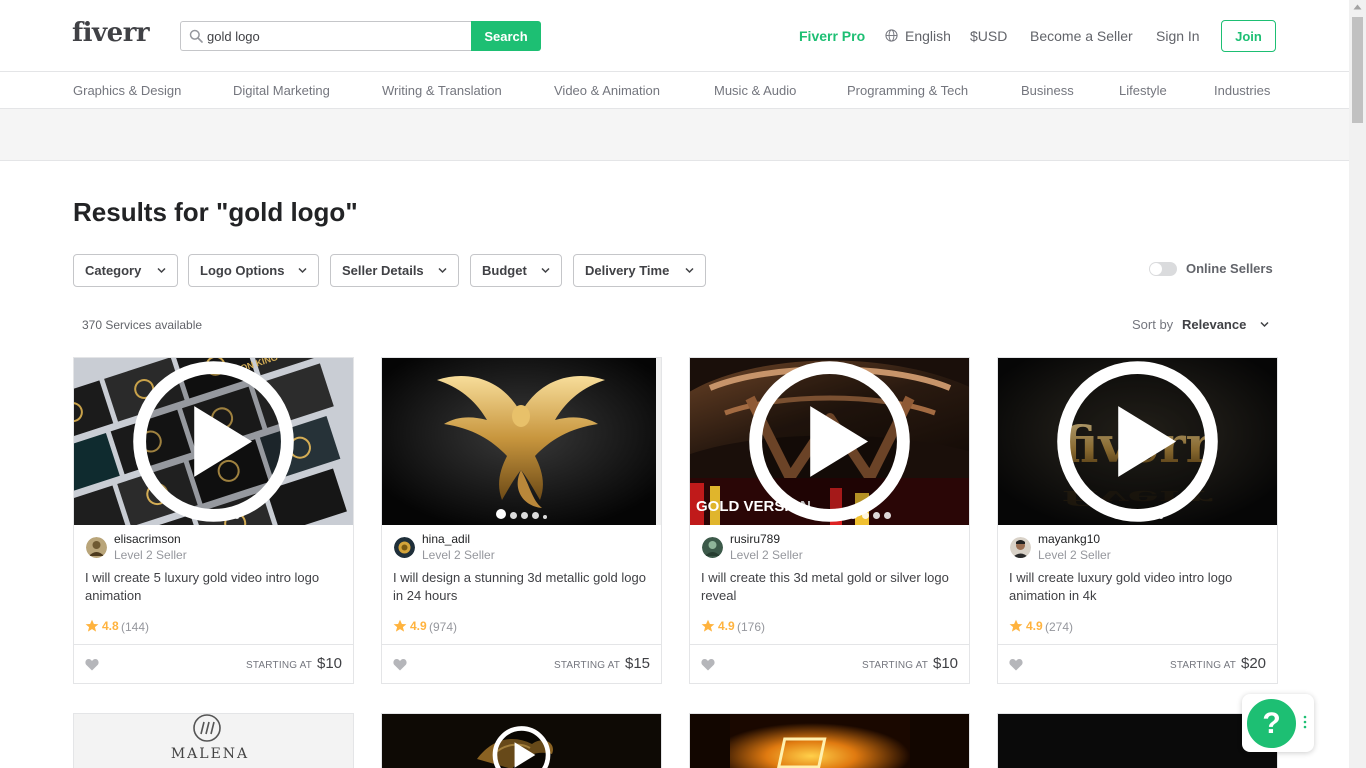 The height and width of the screenshot is (768, 1366). What do you see at coordinates (891, 35) in the screenshot?
I see `globe-icon` at bounding box center [891, 35].